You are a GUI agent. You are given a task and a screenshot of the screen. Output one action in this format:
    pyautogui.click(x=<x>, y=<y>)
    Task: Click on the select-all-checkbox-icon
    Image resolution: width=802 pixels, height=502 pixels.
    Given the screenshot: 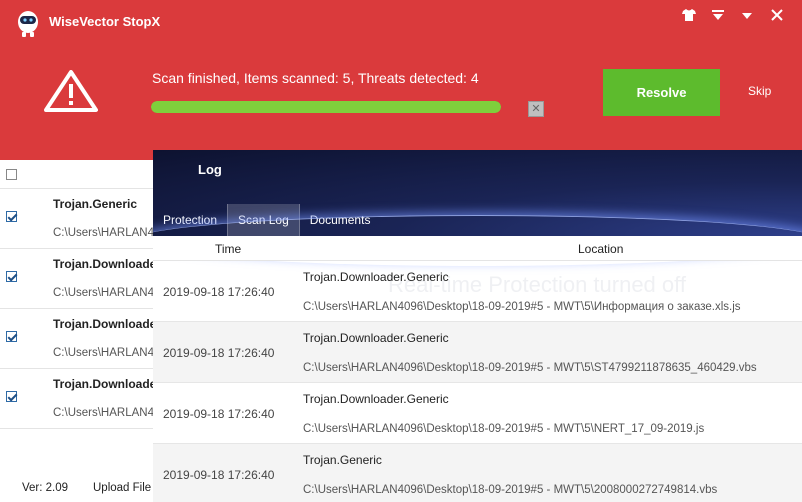 What is the action you would take?
    pyautogui.click(x=11, y=174)
    